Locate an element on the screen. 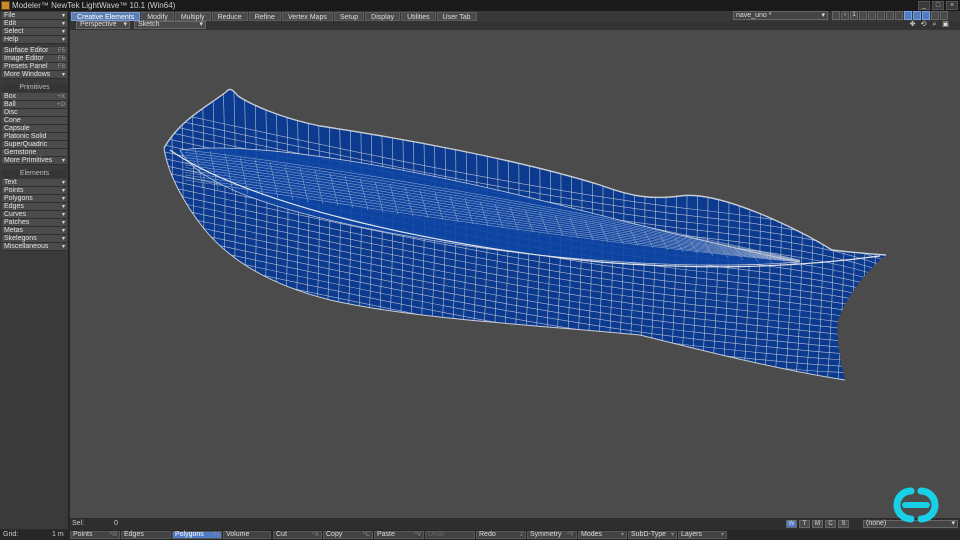  more-primitives-button: More Primitives ▾ is located at coordinates (34, 161).